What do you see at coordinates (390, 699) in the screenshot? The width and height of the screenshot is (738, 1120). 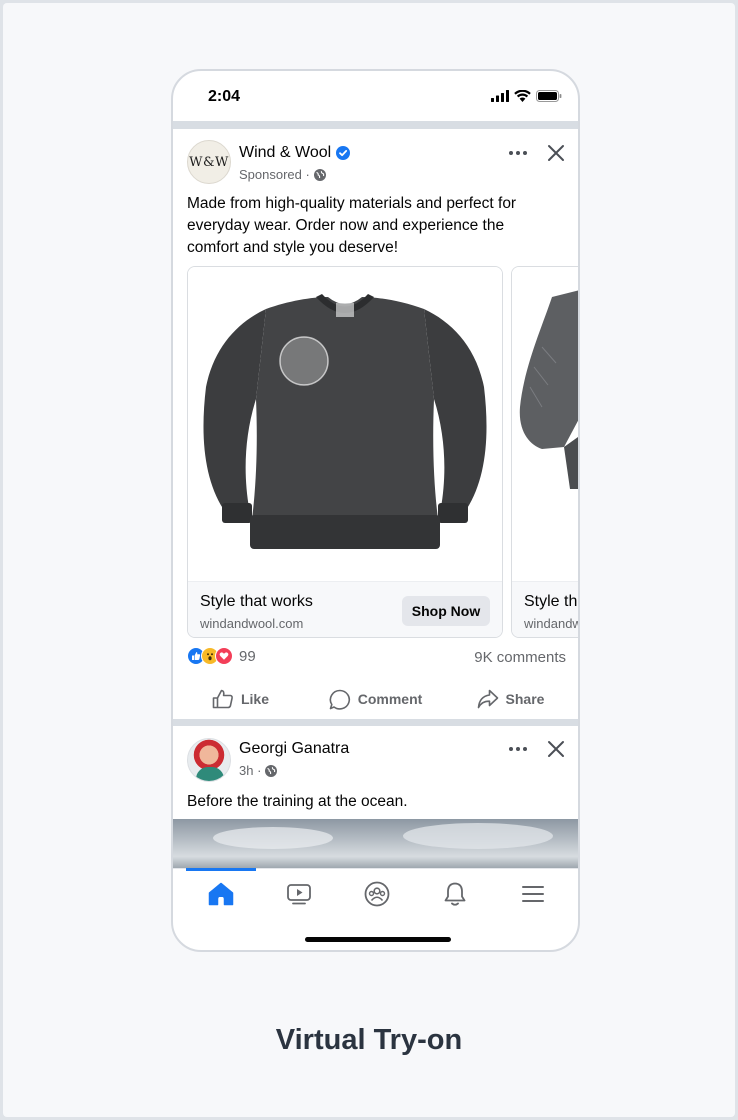 I see `comment-label: Comment` at bounding box center [390, 699].